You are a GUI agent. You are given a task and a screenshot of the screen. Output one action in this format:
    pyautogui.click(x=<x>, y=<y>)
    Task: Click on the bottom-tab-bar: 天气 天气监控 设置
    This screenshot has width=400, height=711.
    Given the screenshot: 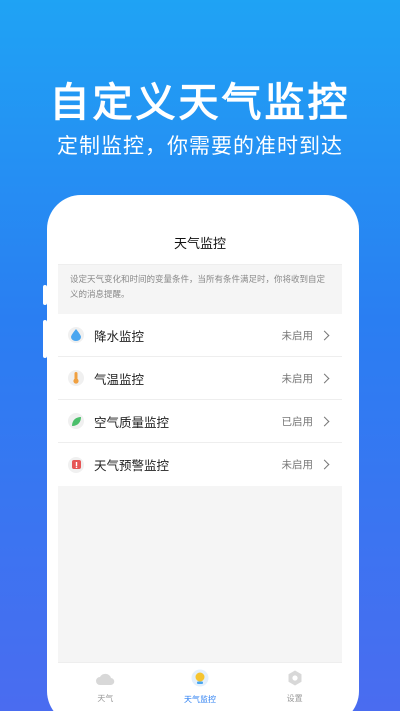 What is the action you would take?
    pyautogui.click(x=200, y=686)
    